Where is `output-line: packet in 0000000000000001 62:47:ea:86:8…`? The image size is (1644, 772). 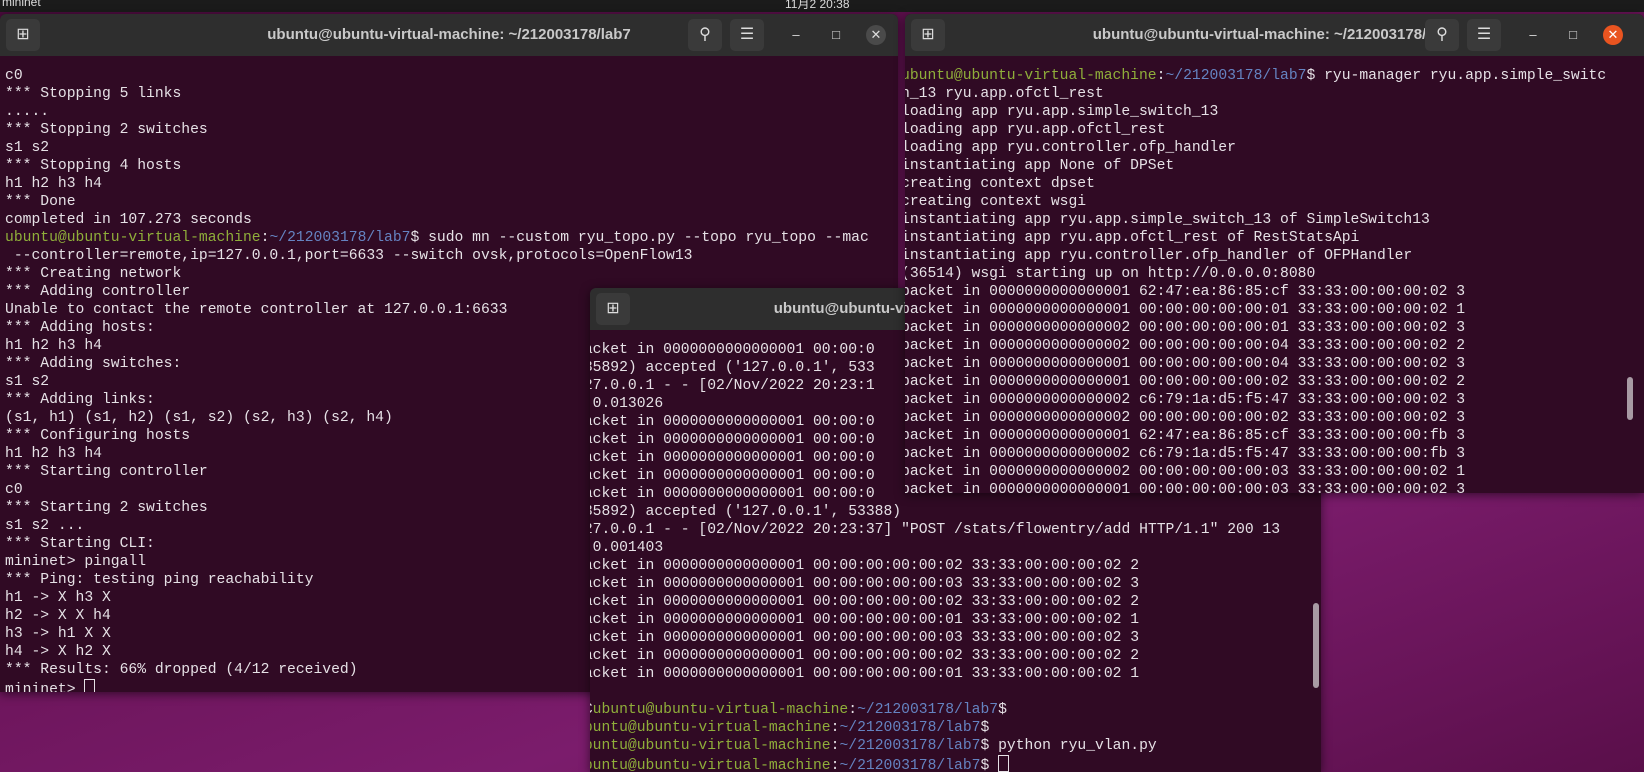
output-line: packet in 0000000000000001 62:47:ea:86:8… is located at coordinates (1274, 436).